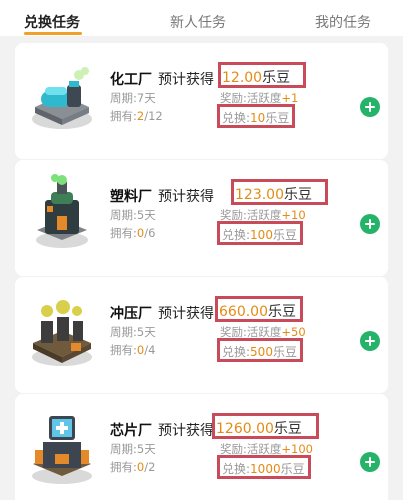 This screenshot has height=500, width=403. What do you see at coordinates (62, 330) in the screenshot?
I see `stamping-factory-icon` at bounding box center [62, 330].